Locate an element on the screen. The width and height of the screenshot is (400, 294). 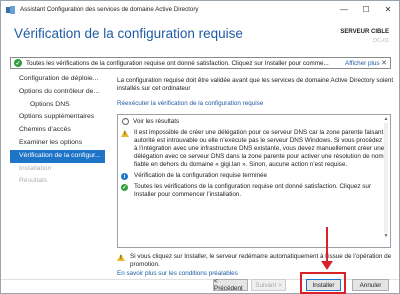
show-more-link: Afficher plus is located at coordinates (362, 63).